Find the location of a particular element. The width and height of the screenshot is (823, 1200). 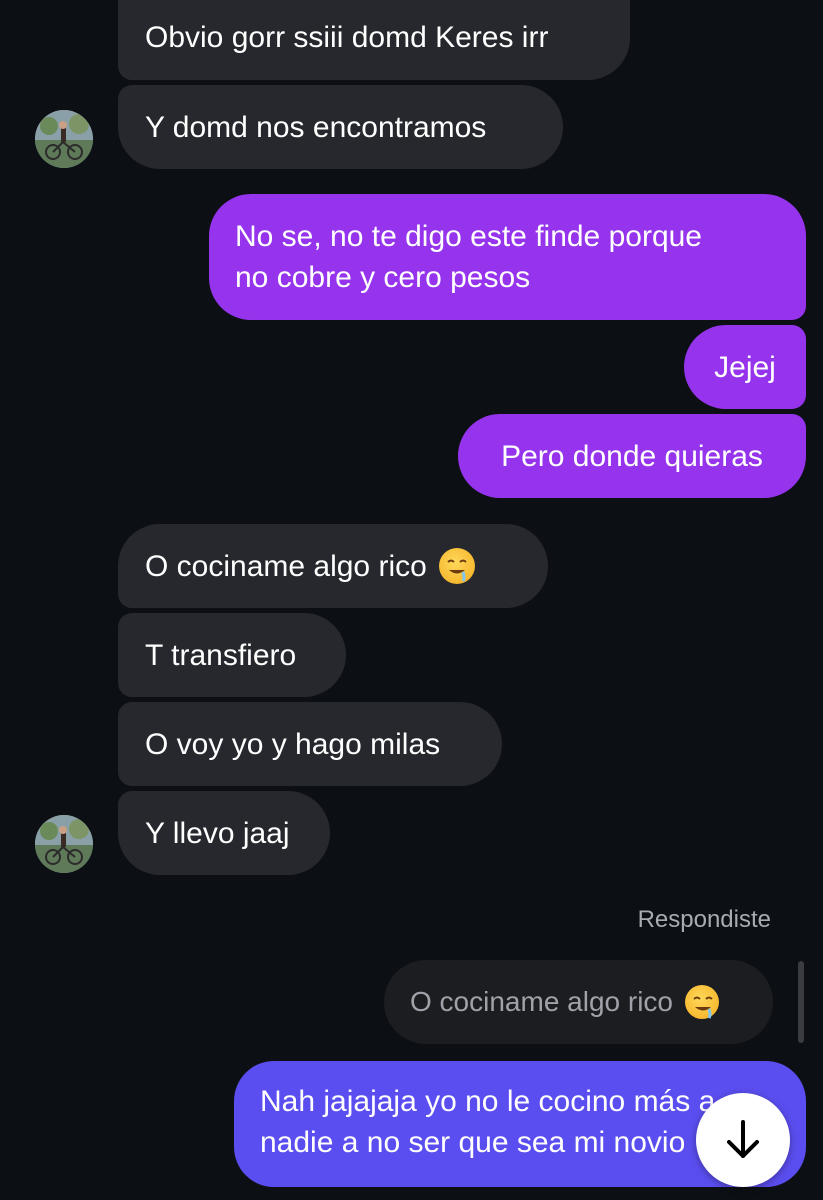

incoming-message: Obvio gorr ssiii domd Keres irr is located at coordinates (374, 40).